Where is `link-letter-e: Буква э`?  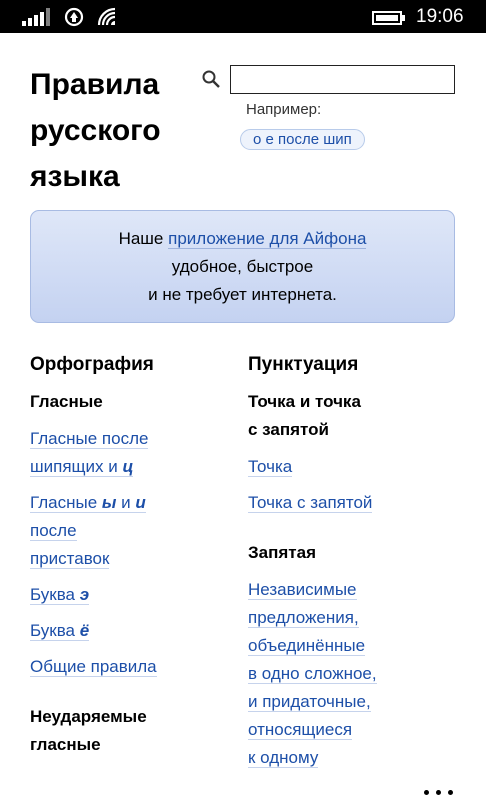 link-letter-e: Буква э is located at coordinates (60, 595).